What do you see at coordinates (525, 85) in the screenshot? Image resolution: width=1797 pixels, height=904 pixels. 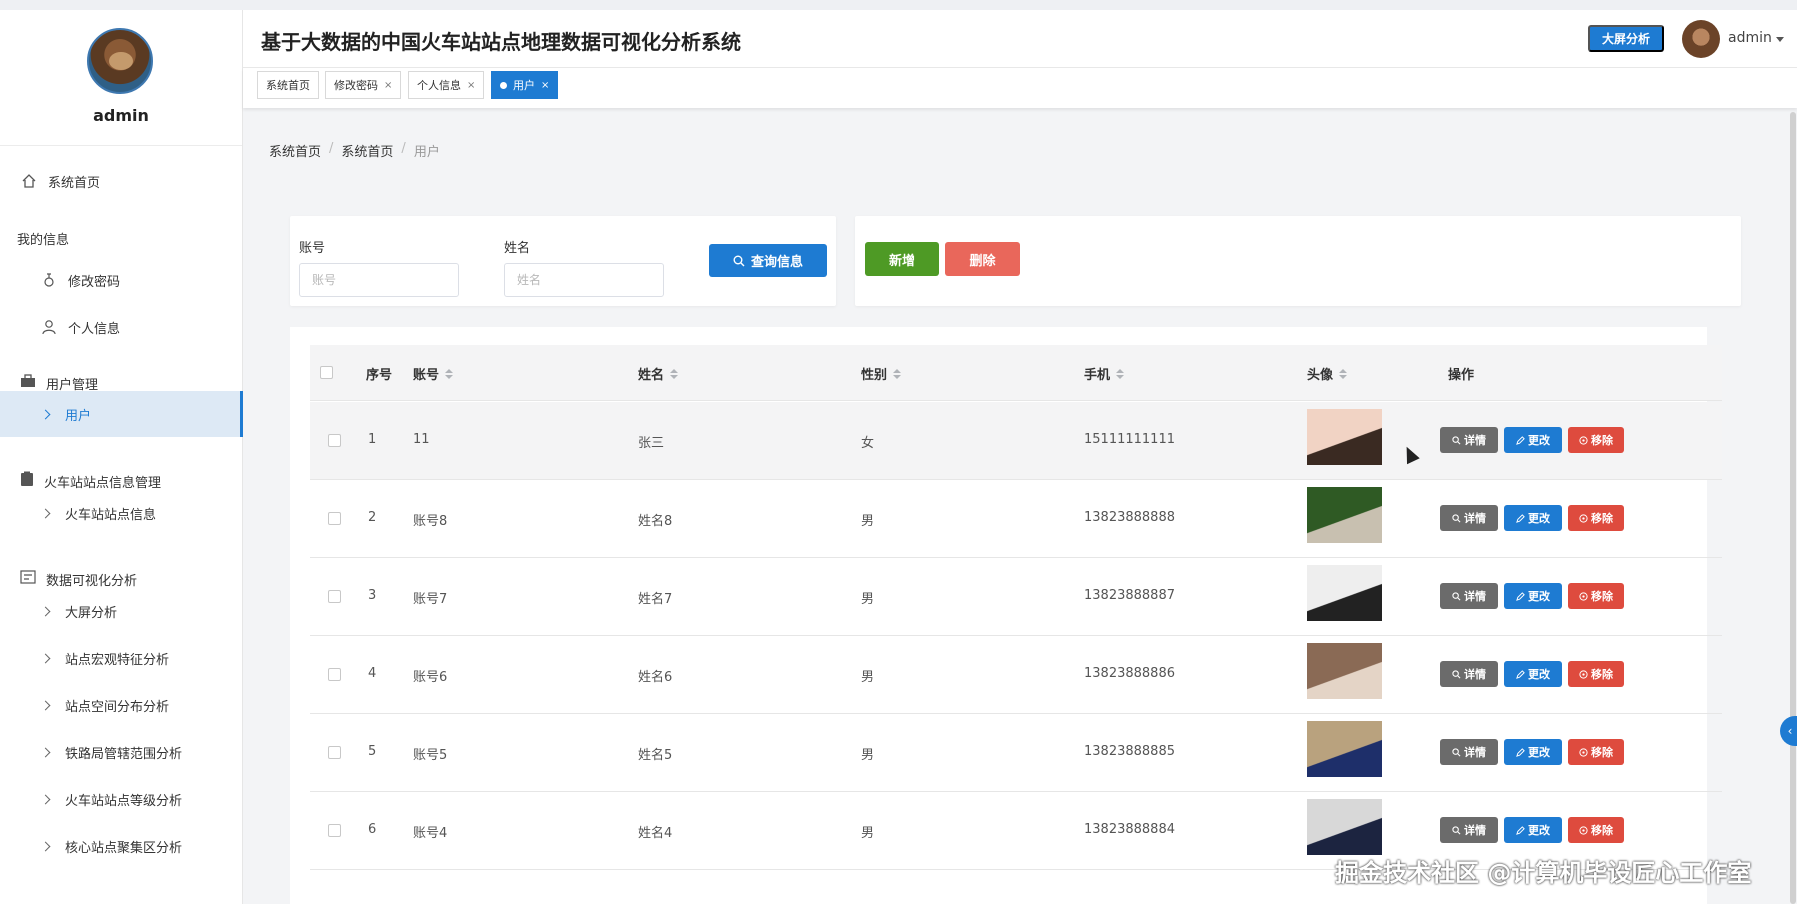 I see `tab-users: 用户 ×` at bounding box center [525, 85].